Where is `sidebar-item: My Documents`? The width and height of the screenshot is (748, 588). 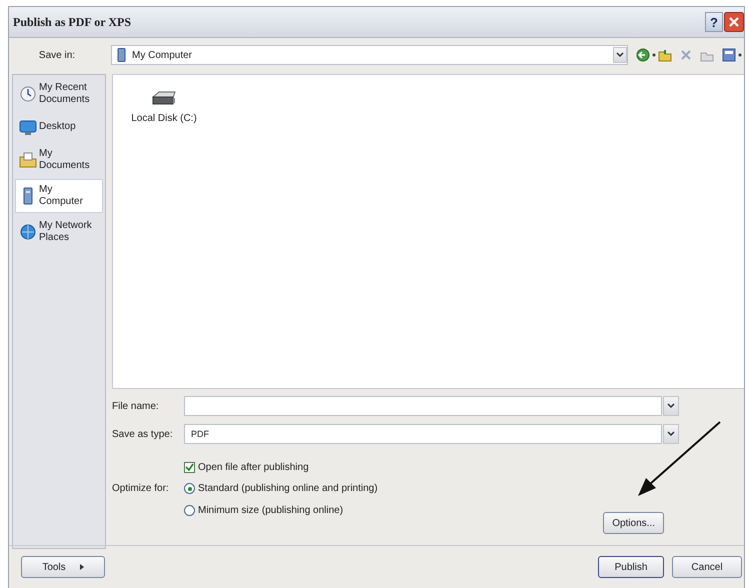
sidebar-item: My Documents is located at coordinates (59, 160).